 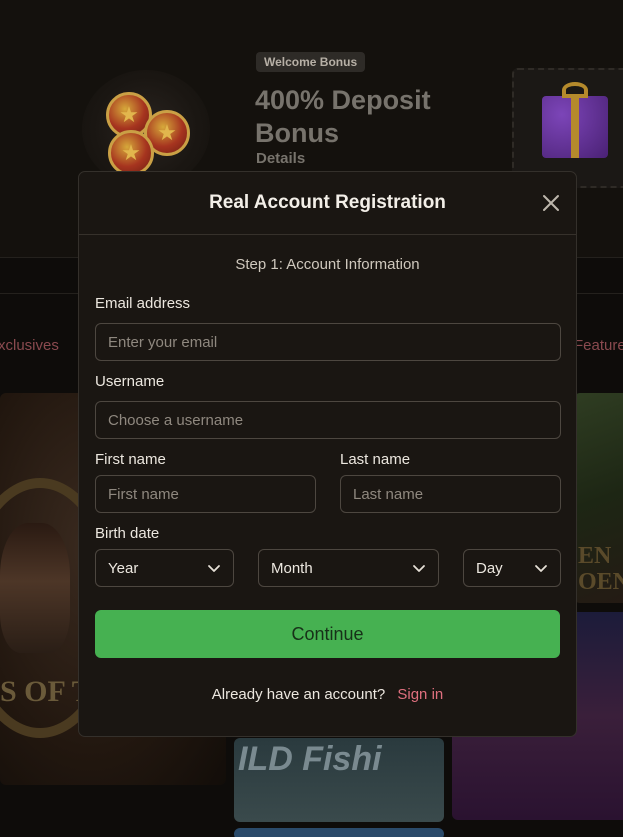 I want to click on coin-icon, so click(x=131, y=153).